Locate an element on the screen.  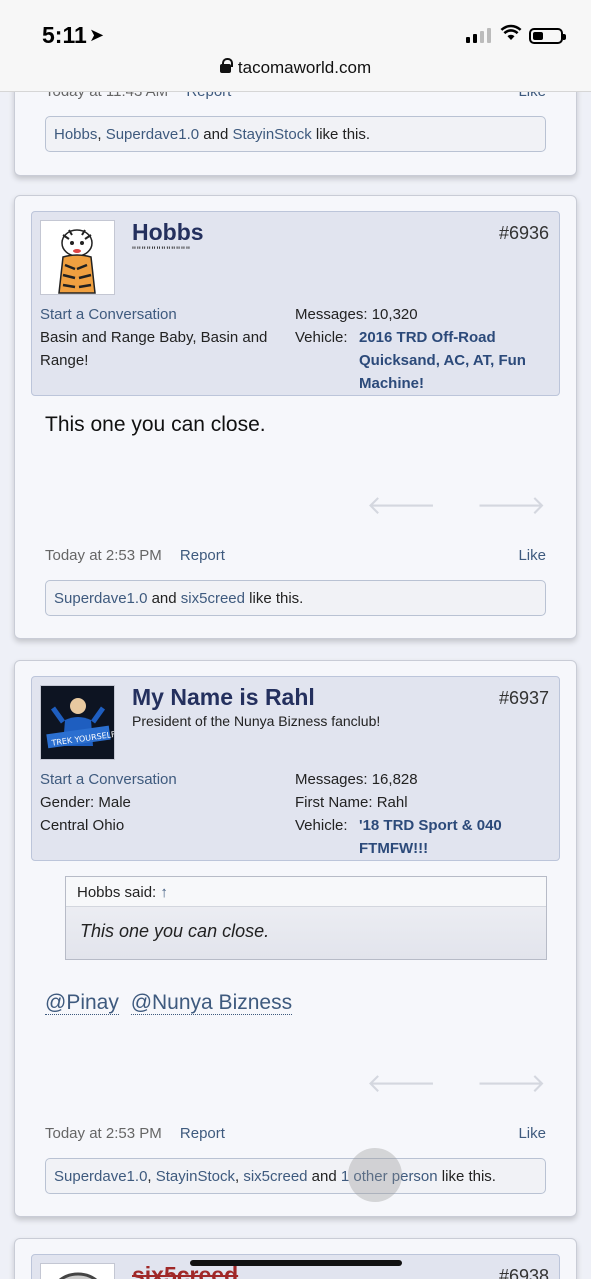
quote-text: This one you can close. is located at coordinates (175, 931).